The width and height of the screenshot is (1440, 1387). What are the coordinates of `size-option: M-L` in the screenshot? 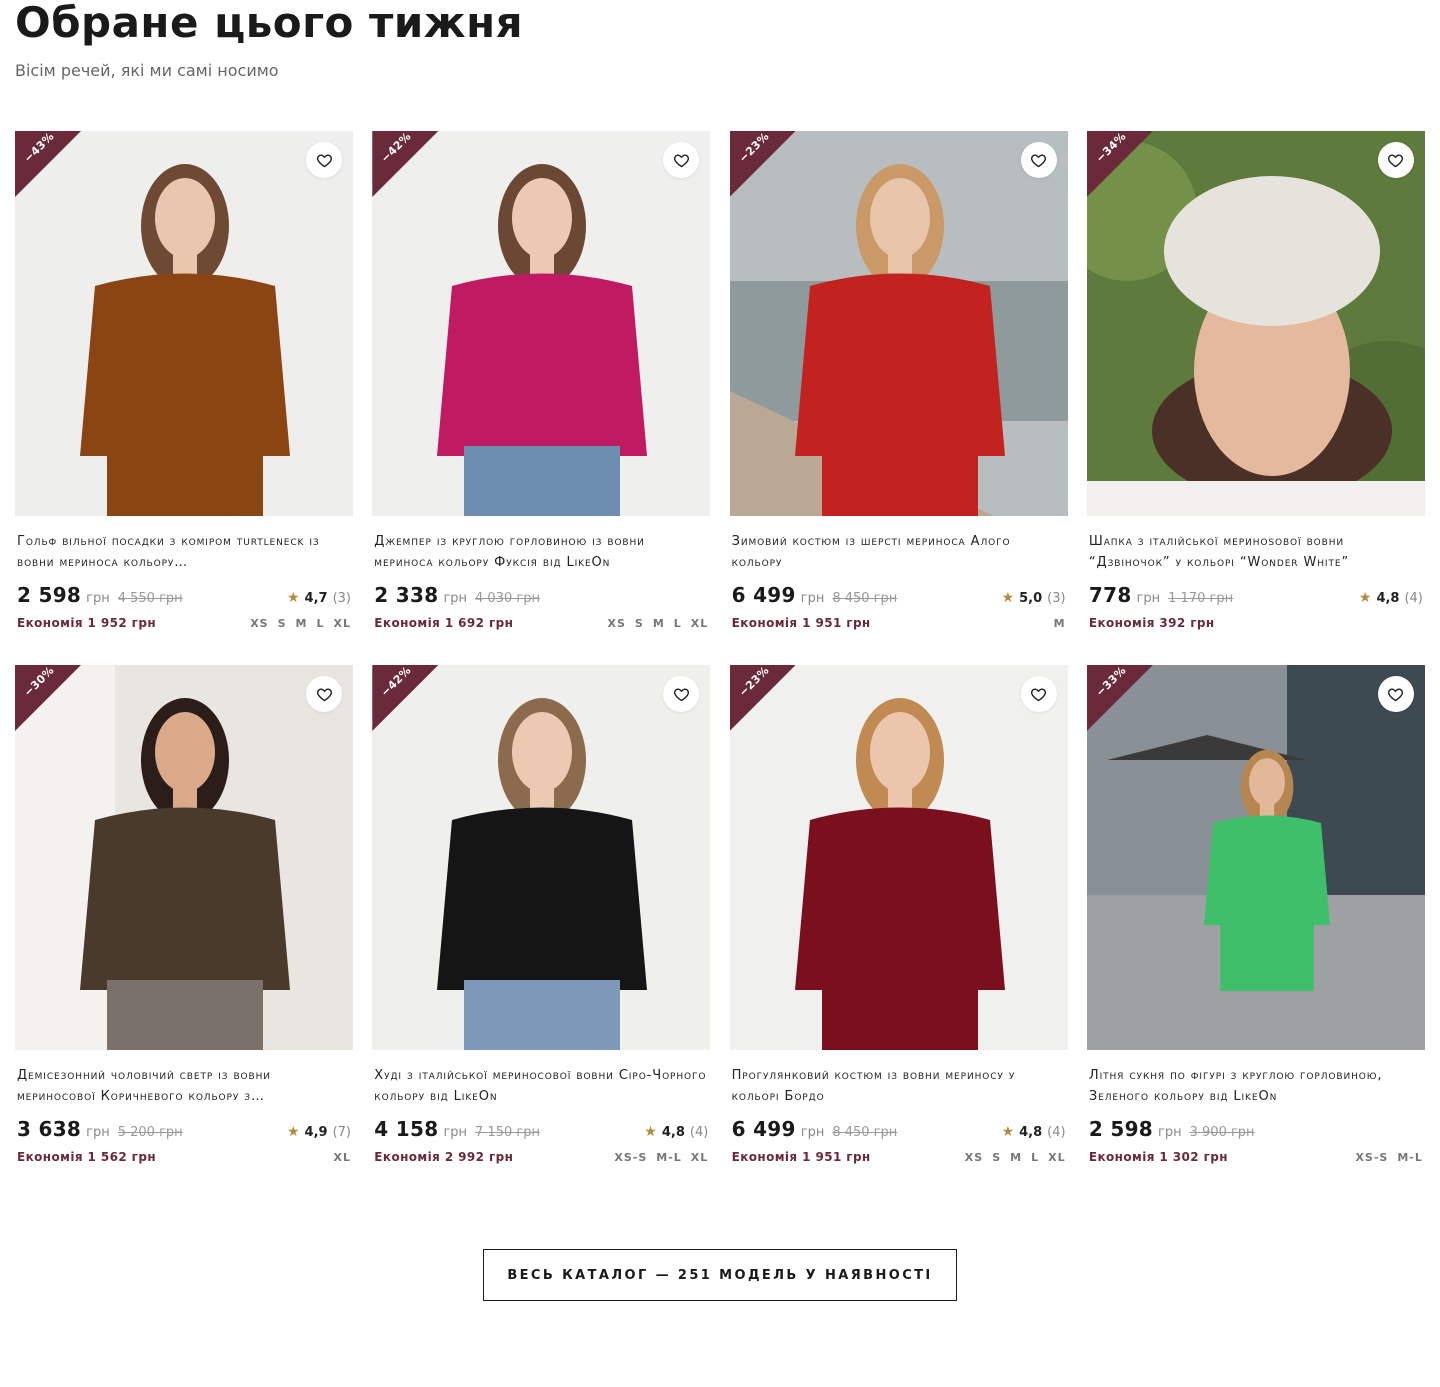 It's located at (1410, 1157).